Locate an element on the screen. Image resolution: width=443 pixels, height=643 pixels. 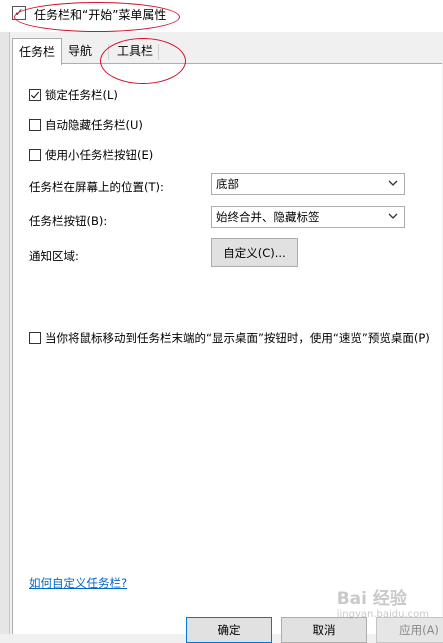
ok-button: 确定 is located at coordinates (229, 630).